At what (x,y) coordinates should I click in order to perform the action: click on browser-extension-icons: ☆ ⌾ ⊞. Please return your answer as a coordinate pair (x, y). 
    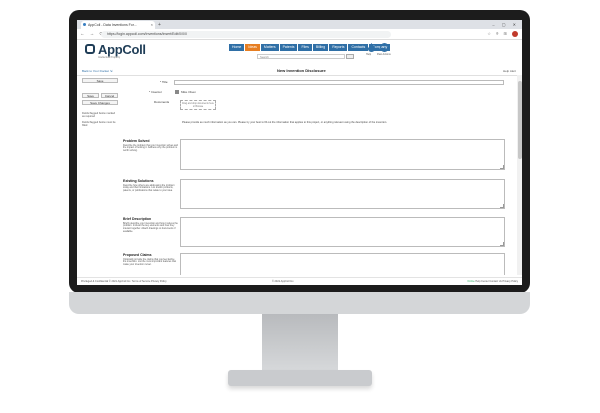
    Looking at the image, I should click on (502, 34).